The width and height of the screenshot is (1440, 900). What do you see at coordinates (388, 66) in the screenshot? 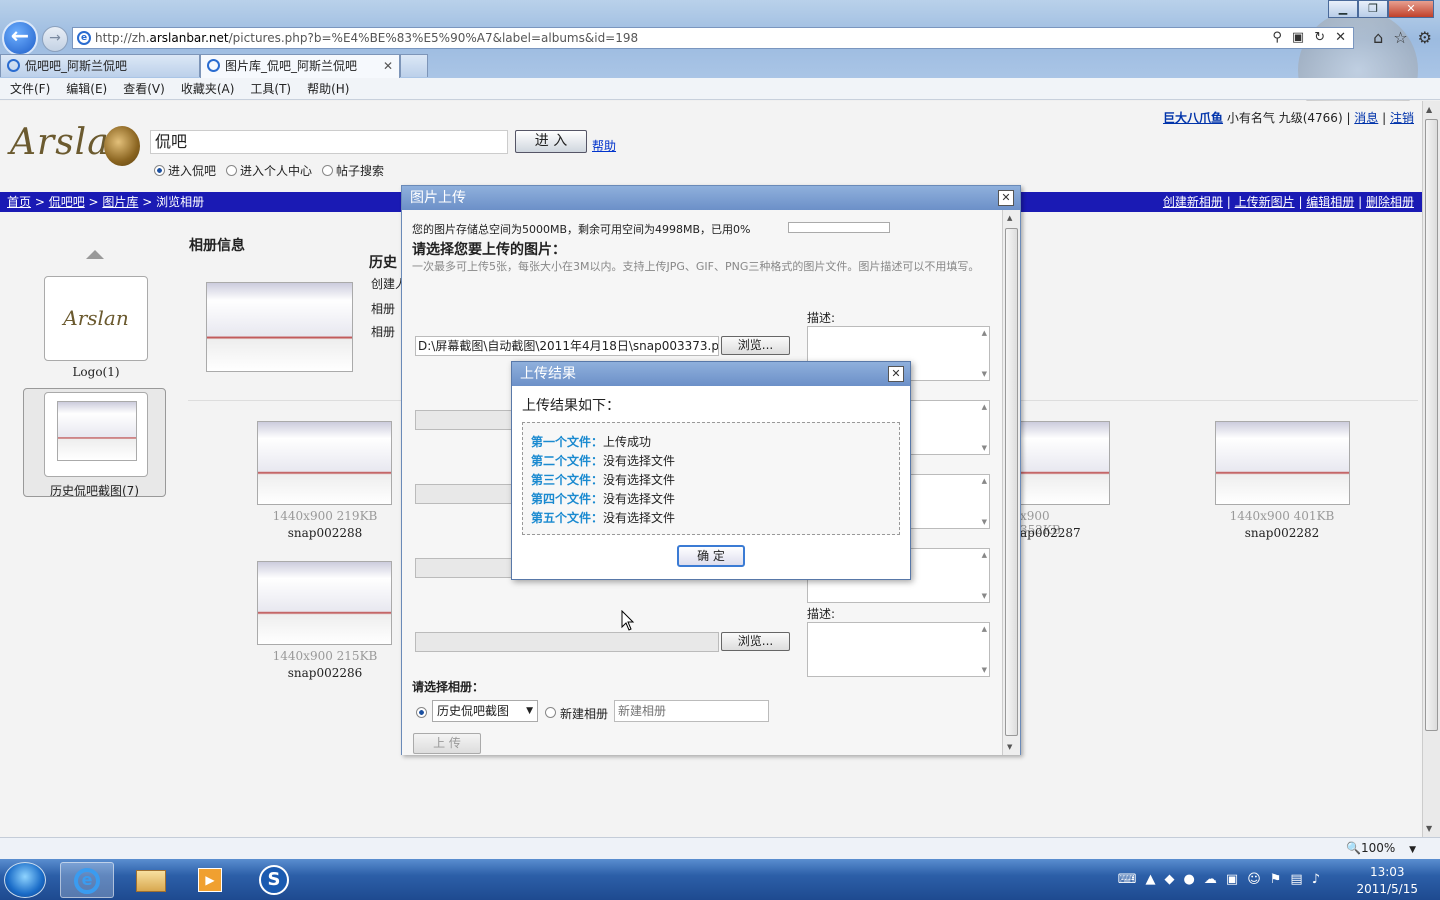
I see `tab-close-icon: ✕` at bounding box center [388, 66].